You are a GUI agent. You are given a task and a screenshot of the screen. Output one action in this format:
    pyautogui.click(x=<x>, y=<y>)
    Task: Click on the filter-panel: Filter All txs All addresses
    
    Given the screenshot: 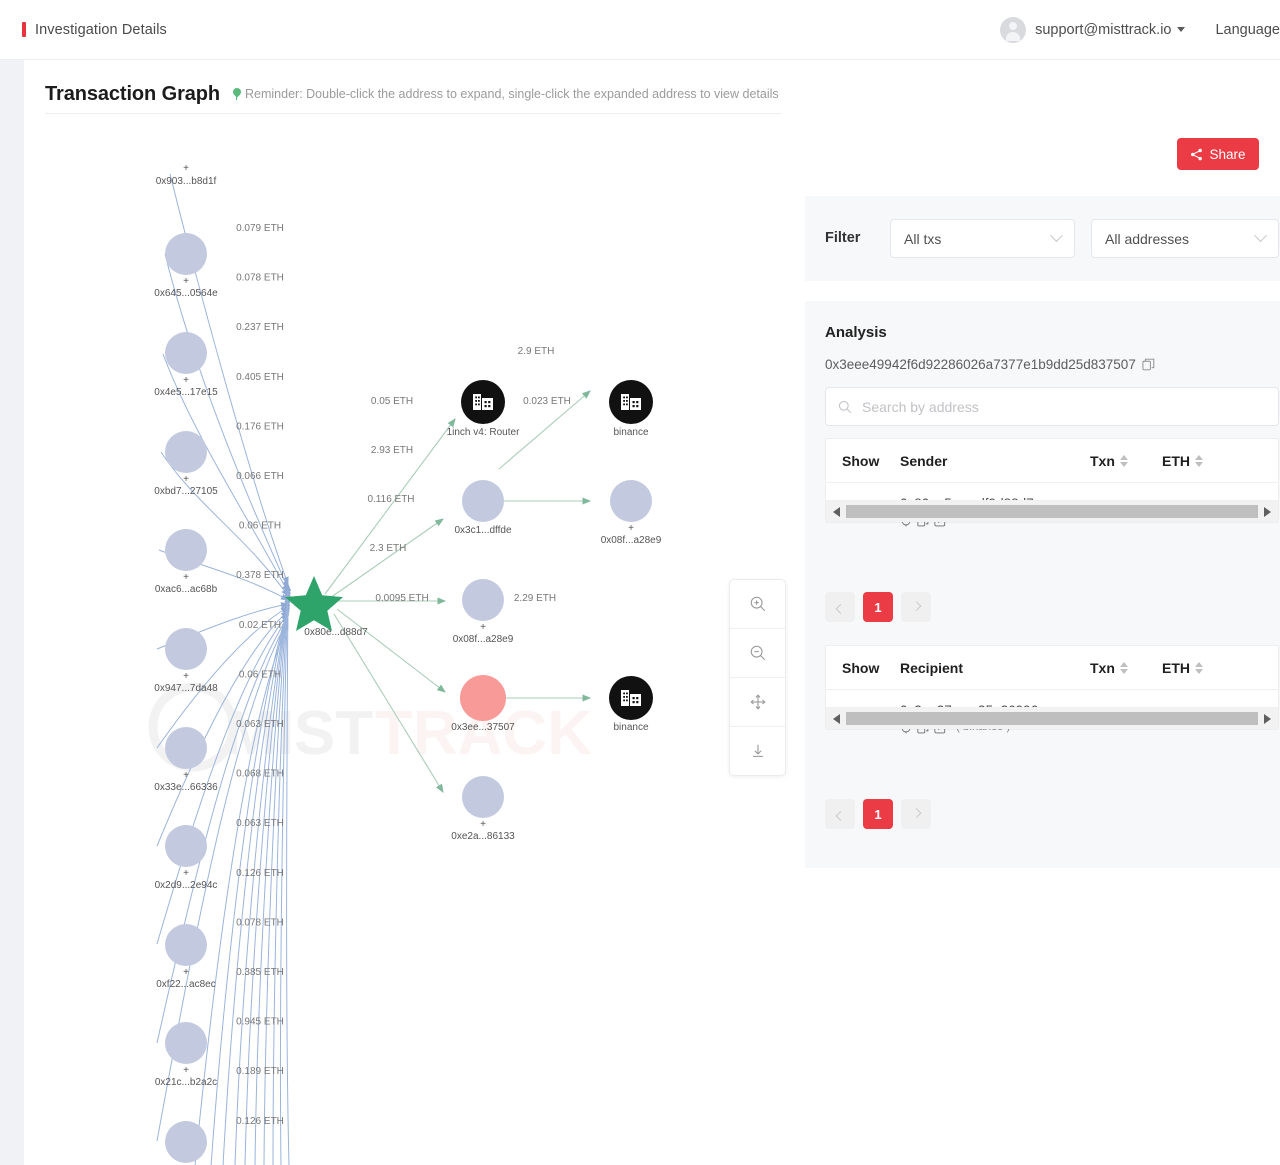 What is the action you would take?
    pyautogui.click(x=1042, y=238)
    